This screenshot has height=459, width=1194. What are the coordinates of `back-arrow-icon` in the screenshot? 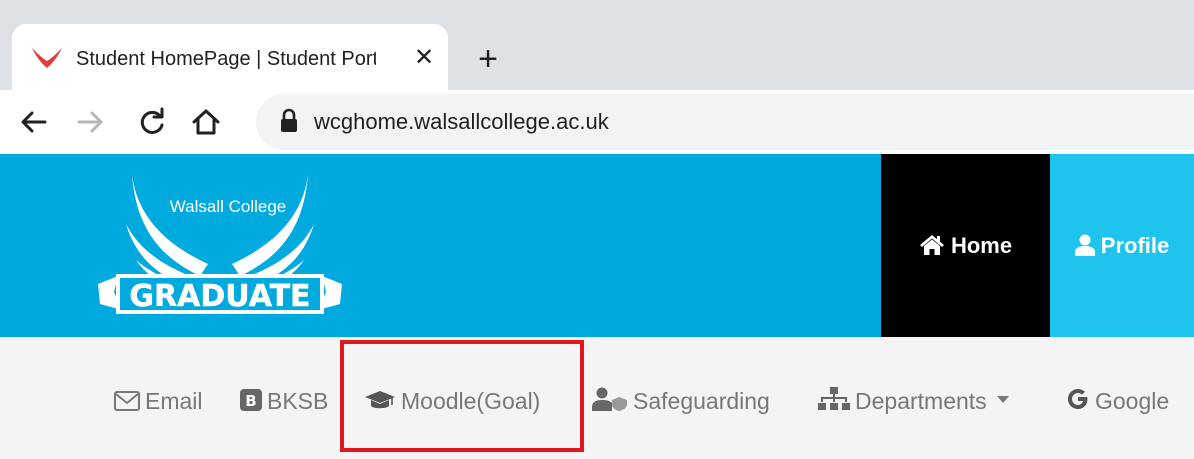 It's located at (34, 122).